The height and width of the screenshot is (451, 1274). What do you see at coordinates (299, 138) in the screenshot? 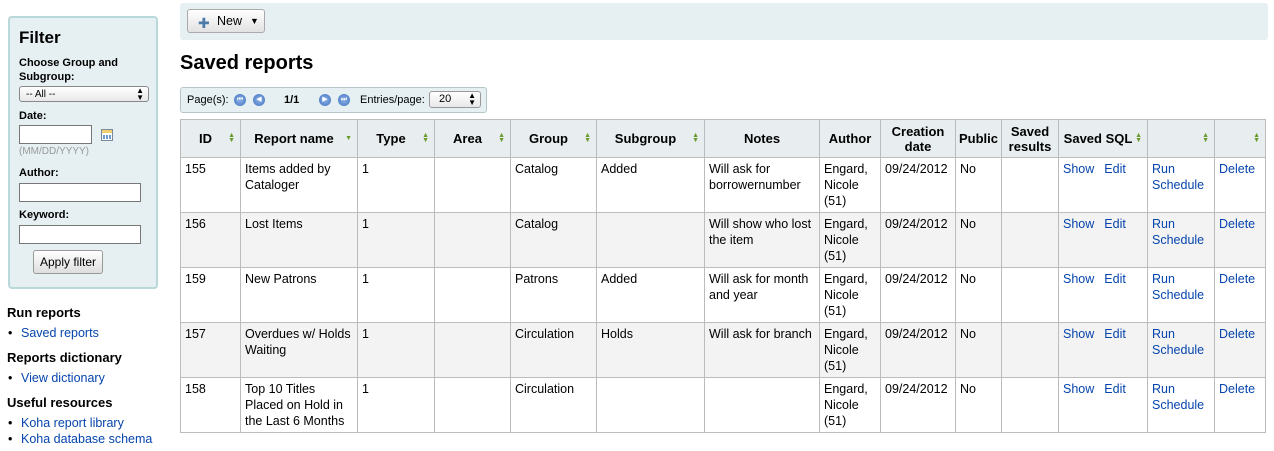
I see `column-header: Report name ▼` at bounding box center [299, 138].